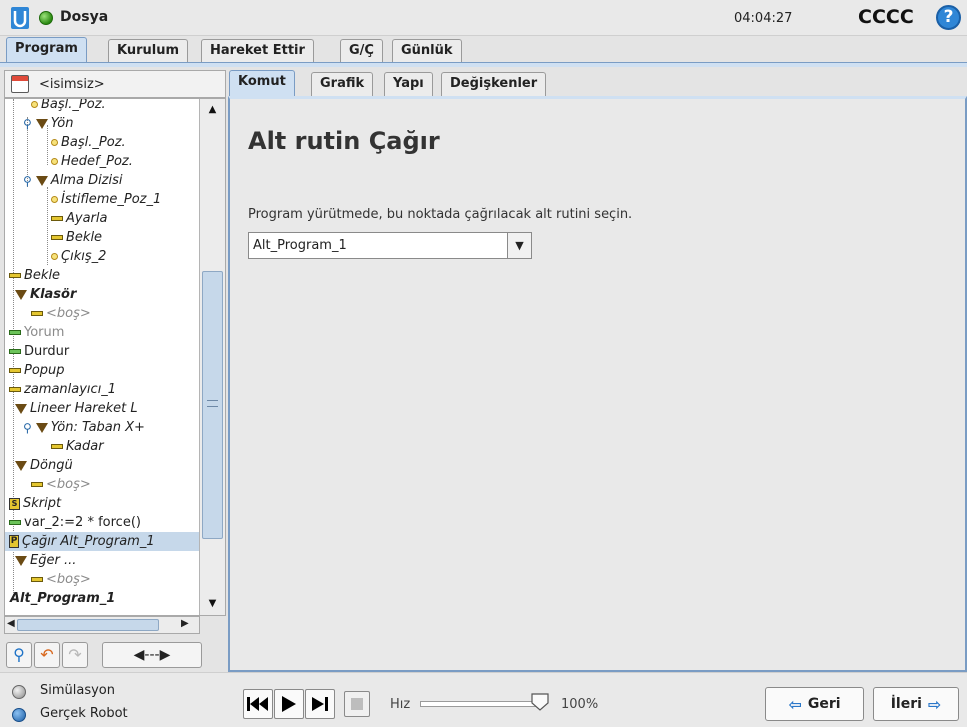  Describe the element at coordinates (390, 245) in the screenshot. I see `subprogram-select: Alt_Program_1 ▼` at that location.